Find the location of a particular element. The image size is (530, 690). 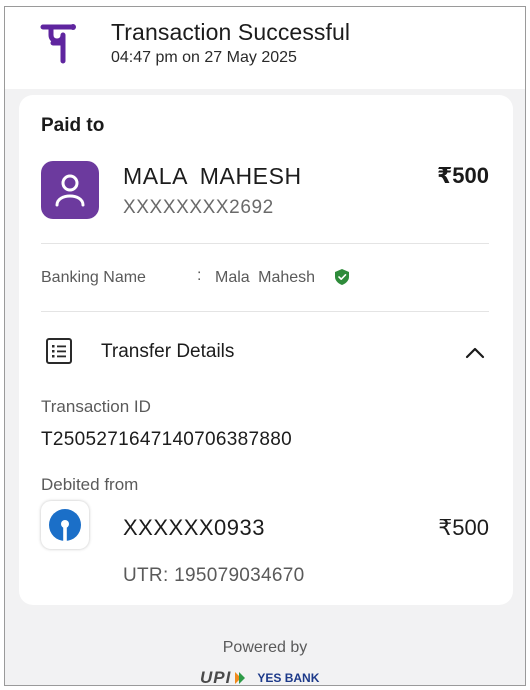

debited-from-label: Debited from is located at coordinates (90, 484).